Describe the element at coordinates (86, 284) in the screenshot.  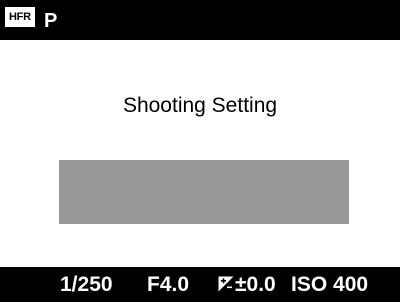
I see `shutter-speed: 1/250` at that location.